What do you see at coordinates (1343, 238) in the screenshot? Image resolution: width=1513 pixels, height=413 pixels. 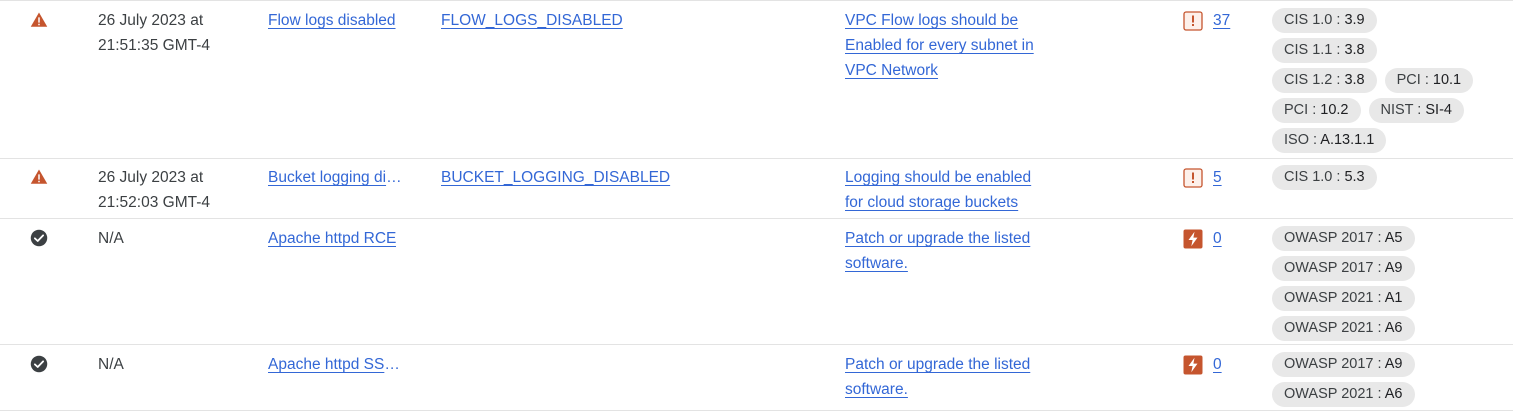 I see `compliance-chip: OWASP 2017 : A5` at bounding box center [1343, 238].